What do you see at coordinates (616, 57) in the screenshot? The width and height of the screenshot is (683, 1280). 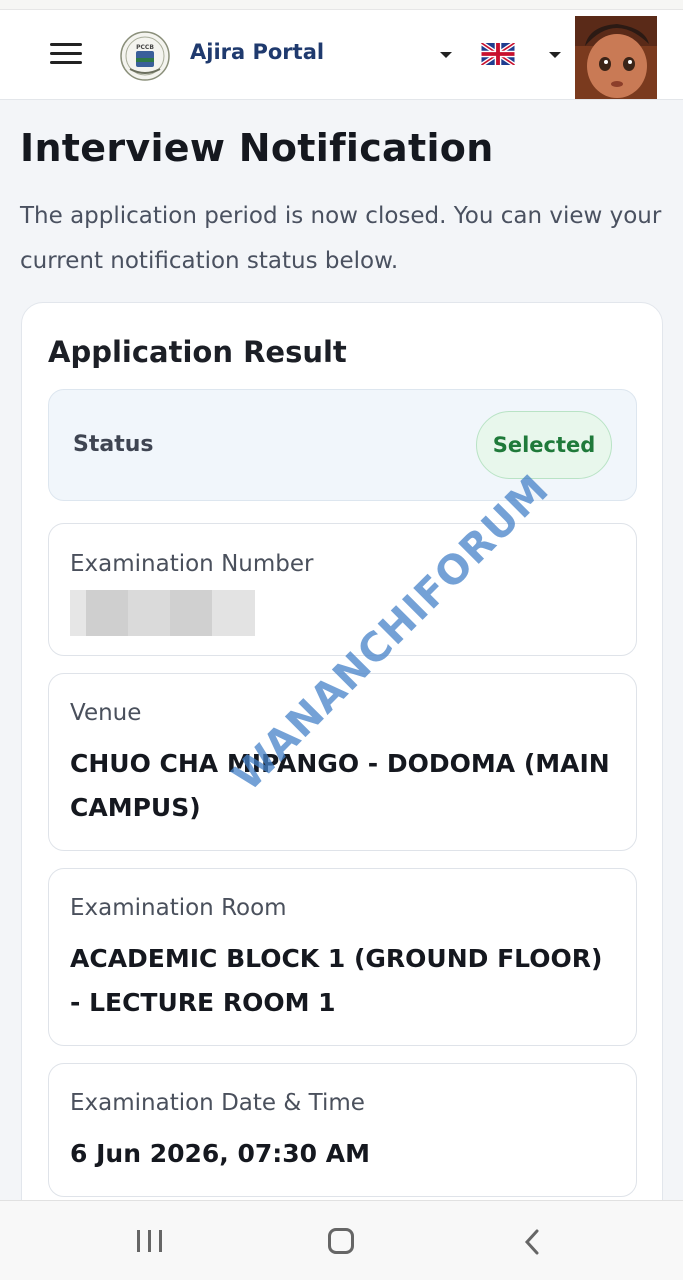 I see `avatar` at bounding box center [616, 57].